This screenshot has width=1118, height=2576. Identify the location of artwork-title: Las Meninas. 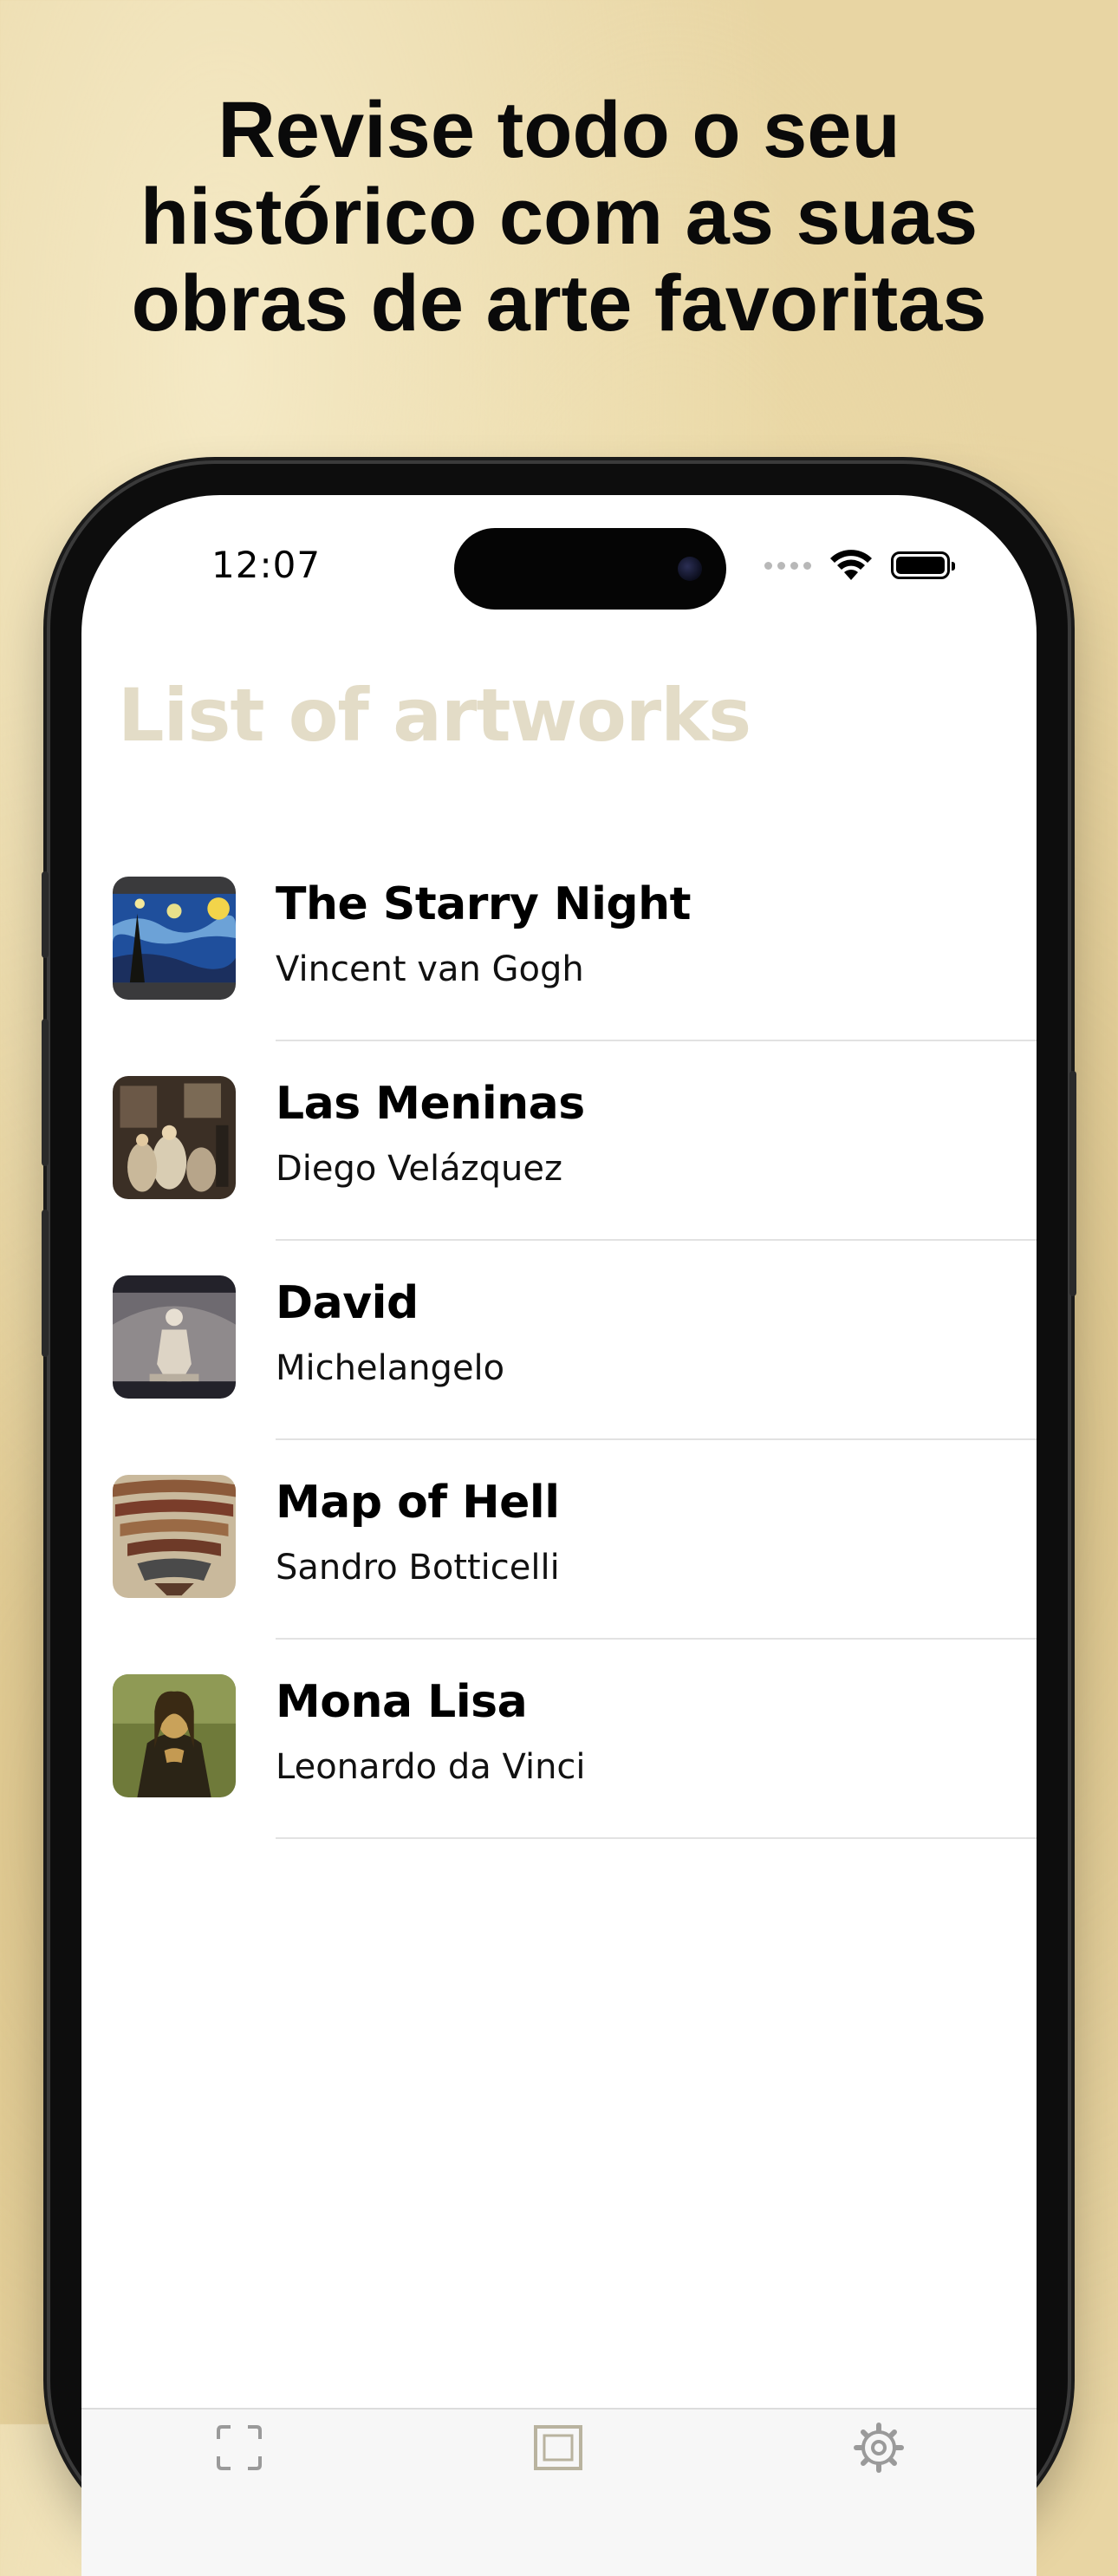
(430, 1104).